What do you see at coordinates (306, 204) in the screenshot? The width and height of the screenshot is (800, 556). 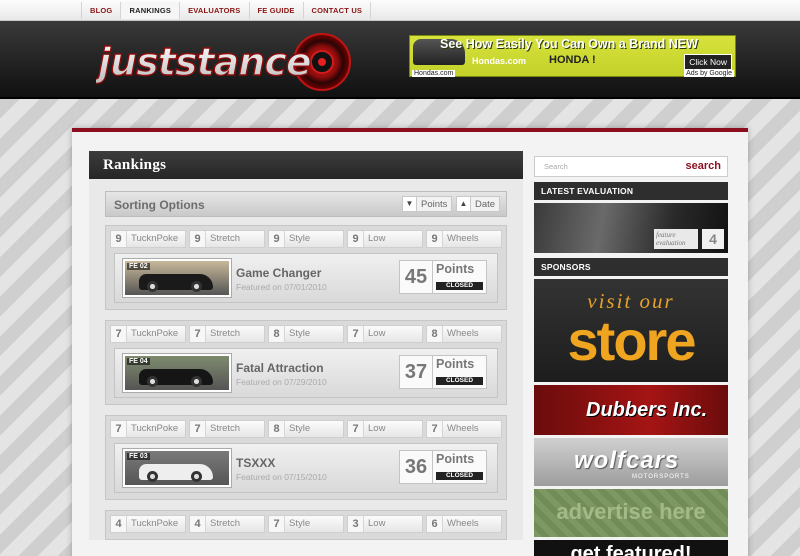 I see `sorting-options-bar: Sorting Options ▼ Points ▲ Date` at bounding box center [306, 204].